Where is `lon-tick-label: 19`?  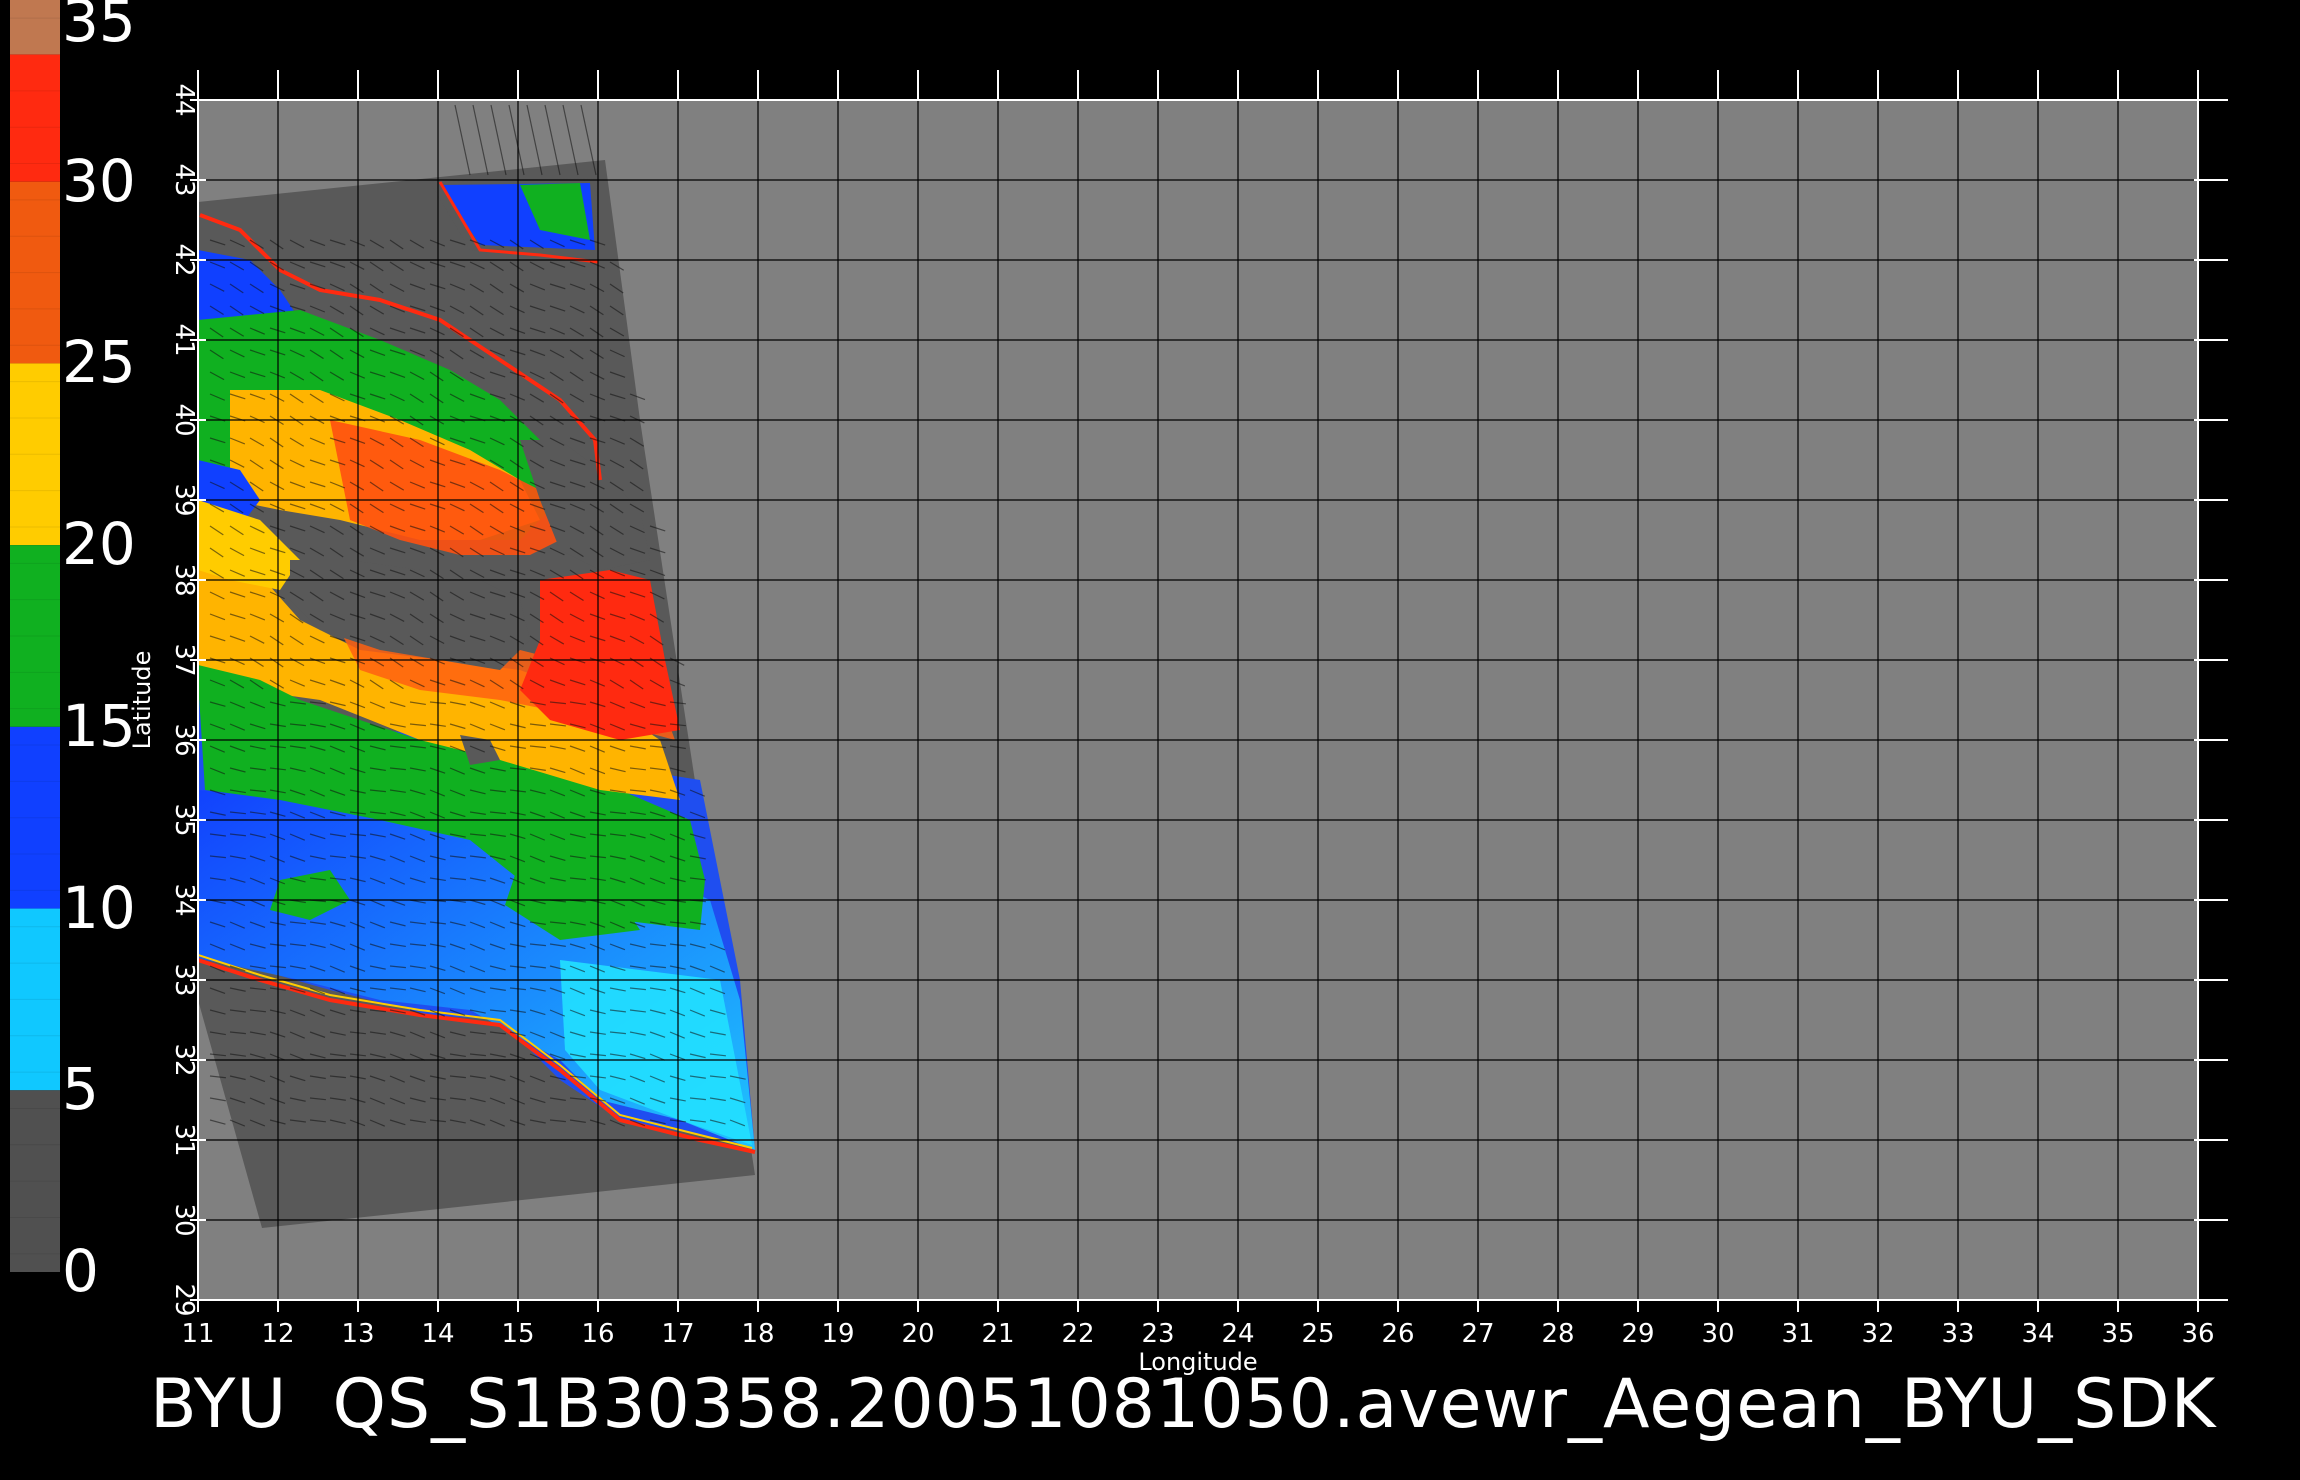 lon-tick-label: 19 is located at coordinates (837, 1334).